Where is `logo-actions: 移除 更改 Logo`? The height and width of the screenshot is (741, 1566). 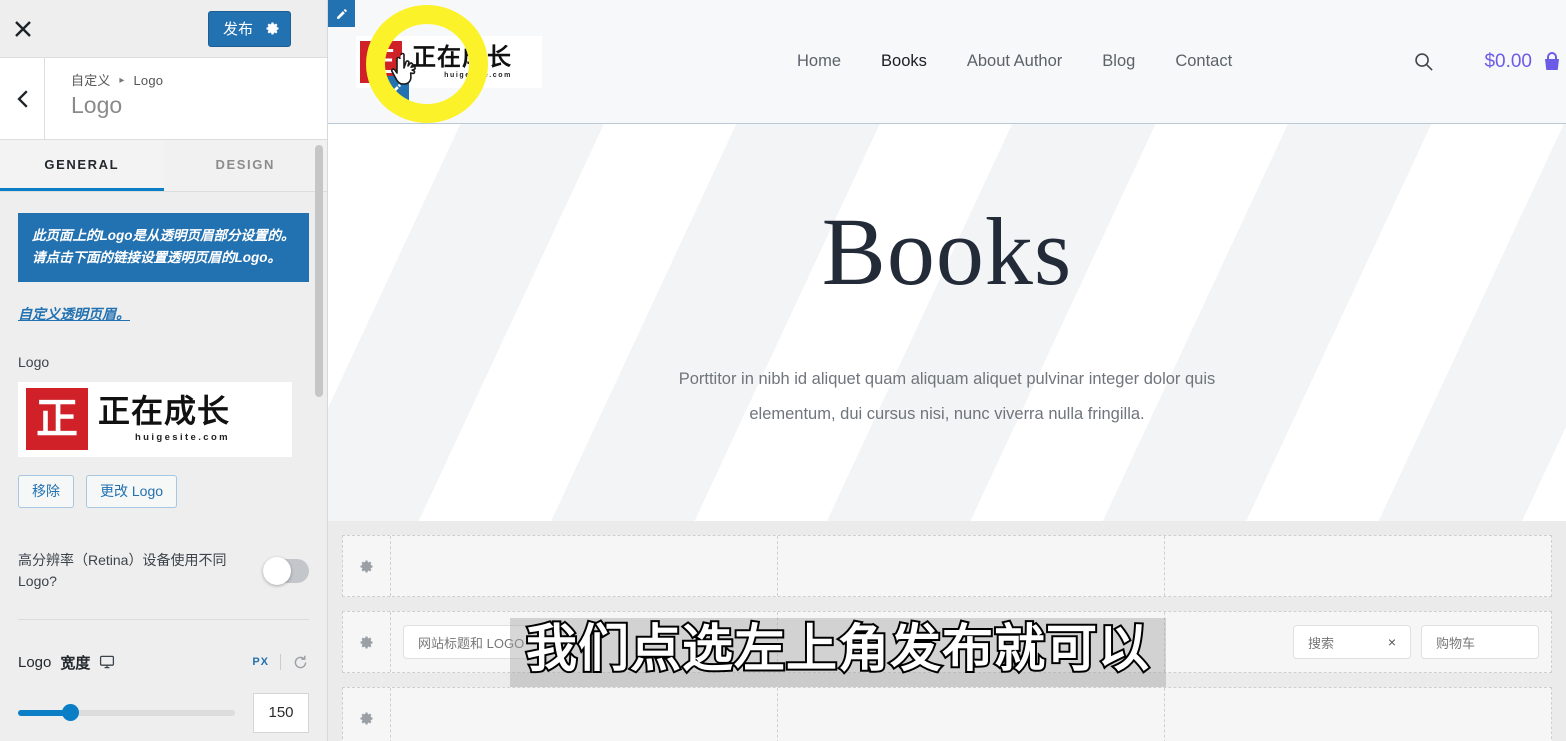
logo-actions: 移除 更改 Logo is located at coordinates (163, 491).